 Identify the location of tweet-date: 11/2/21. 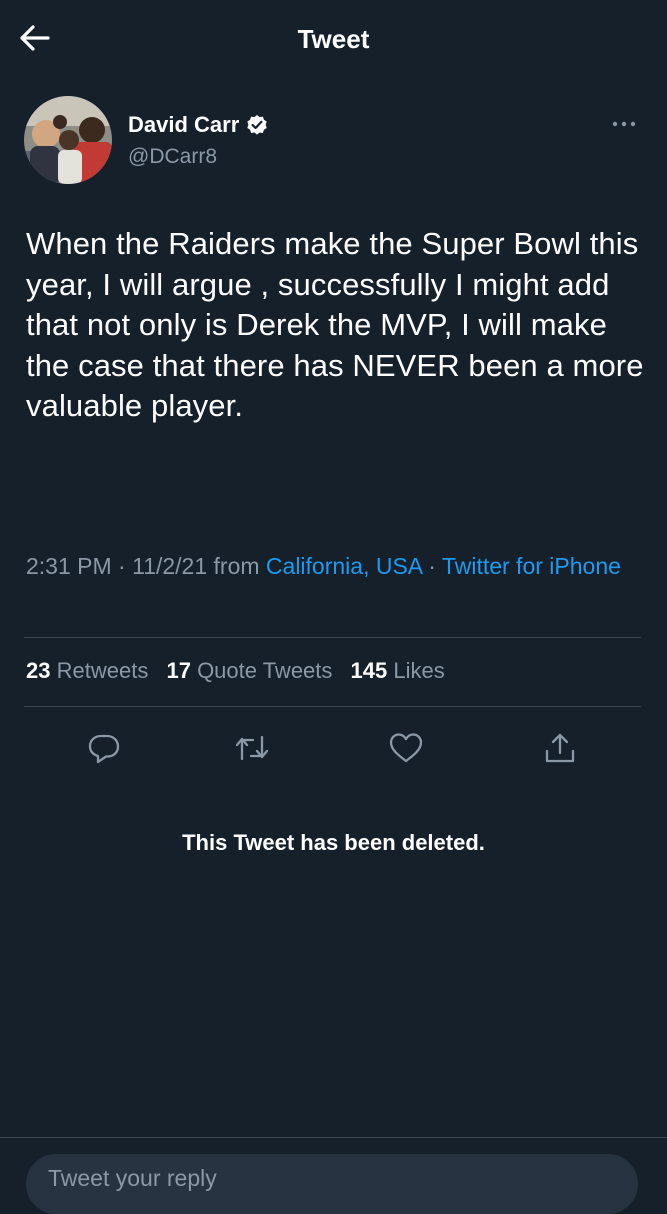
(170, 566).